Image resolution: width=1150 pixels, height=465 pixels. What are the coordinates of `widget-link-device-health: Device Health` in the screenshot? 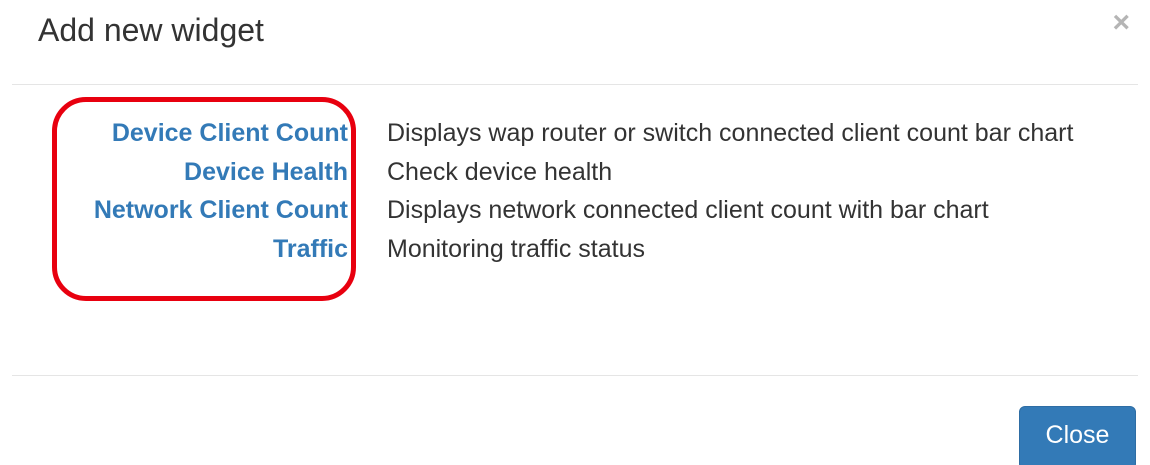 It's located at (266, 172).